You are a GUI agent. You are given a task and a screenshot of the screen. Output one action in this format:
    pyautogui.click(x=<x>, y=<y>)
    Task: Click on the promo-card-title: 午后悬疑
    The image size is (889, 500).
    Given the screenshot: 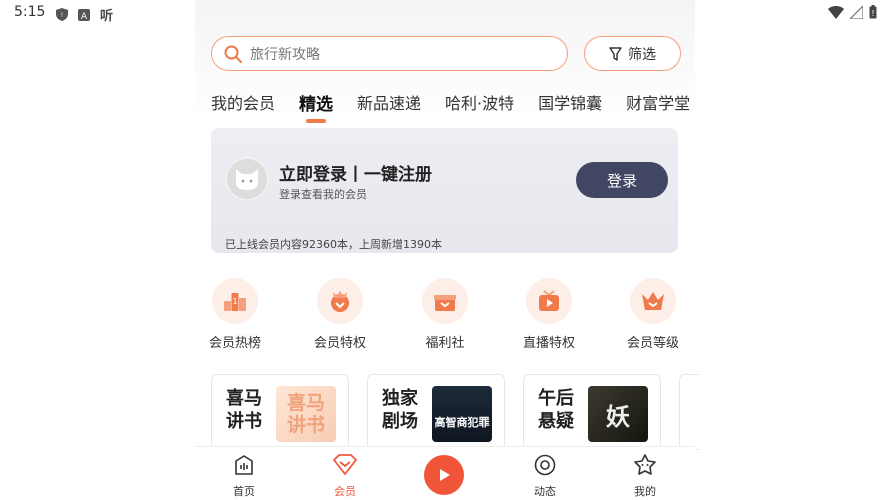 What is the action you would take?
    pyautogui.click(x=556, y=410)
    